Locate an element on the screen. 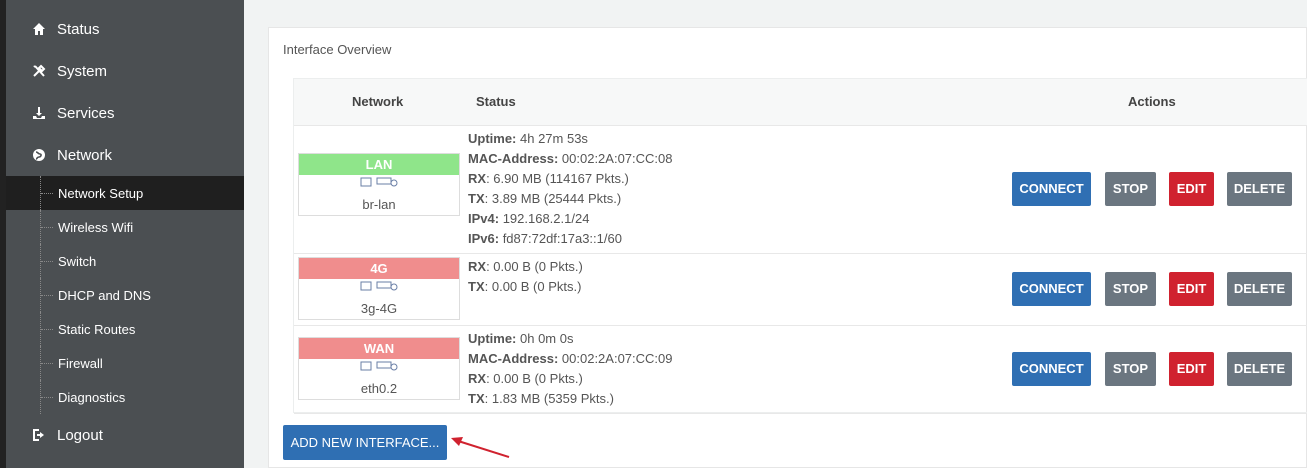 This screenshot has width=1307, height=468. status-key: IPv4: is located at coordinates (484, 218).